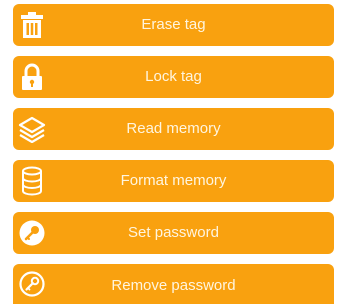  Describe the element at coordinates (32, 181) in the screenshot. I see `database-icon` at that location.